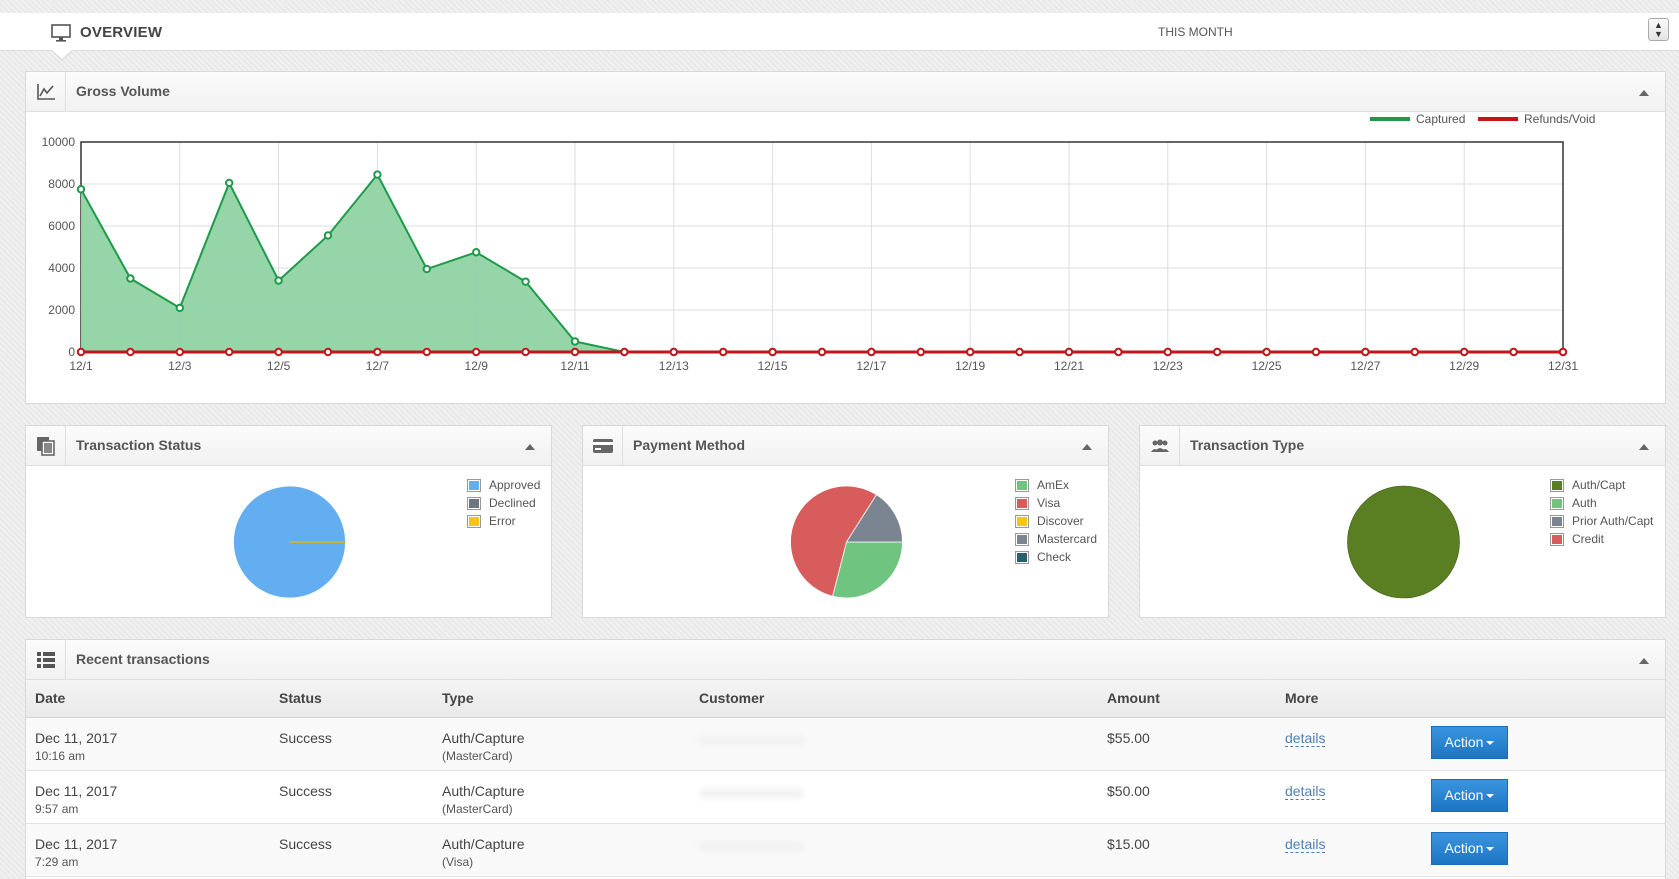 This screenshot has width=1679, height=879. What do you see at coordinates (1584, 503) in the screenshot?
I see `legend-label: Auth` at bounding box center [1584, 503].